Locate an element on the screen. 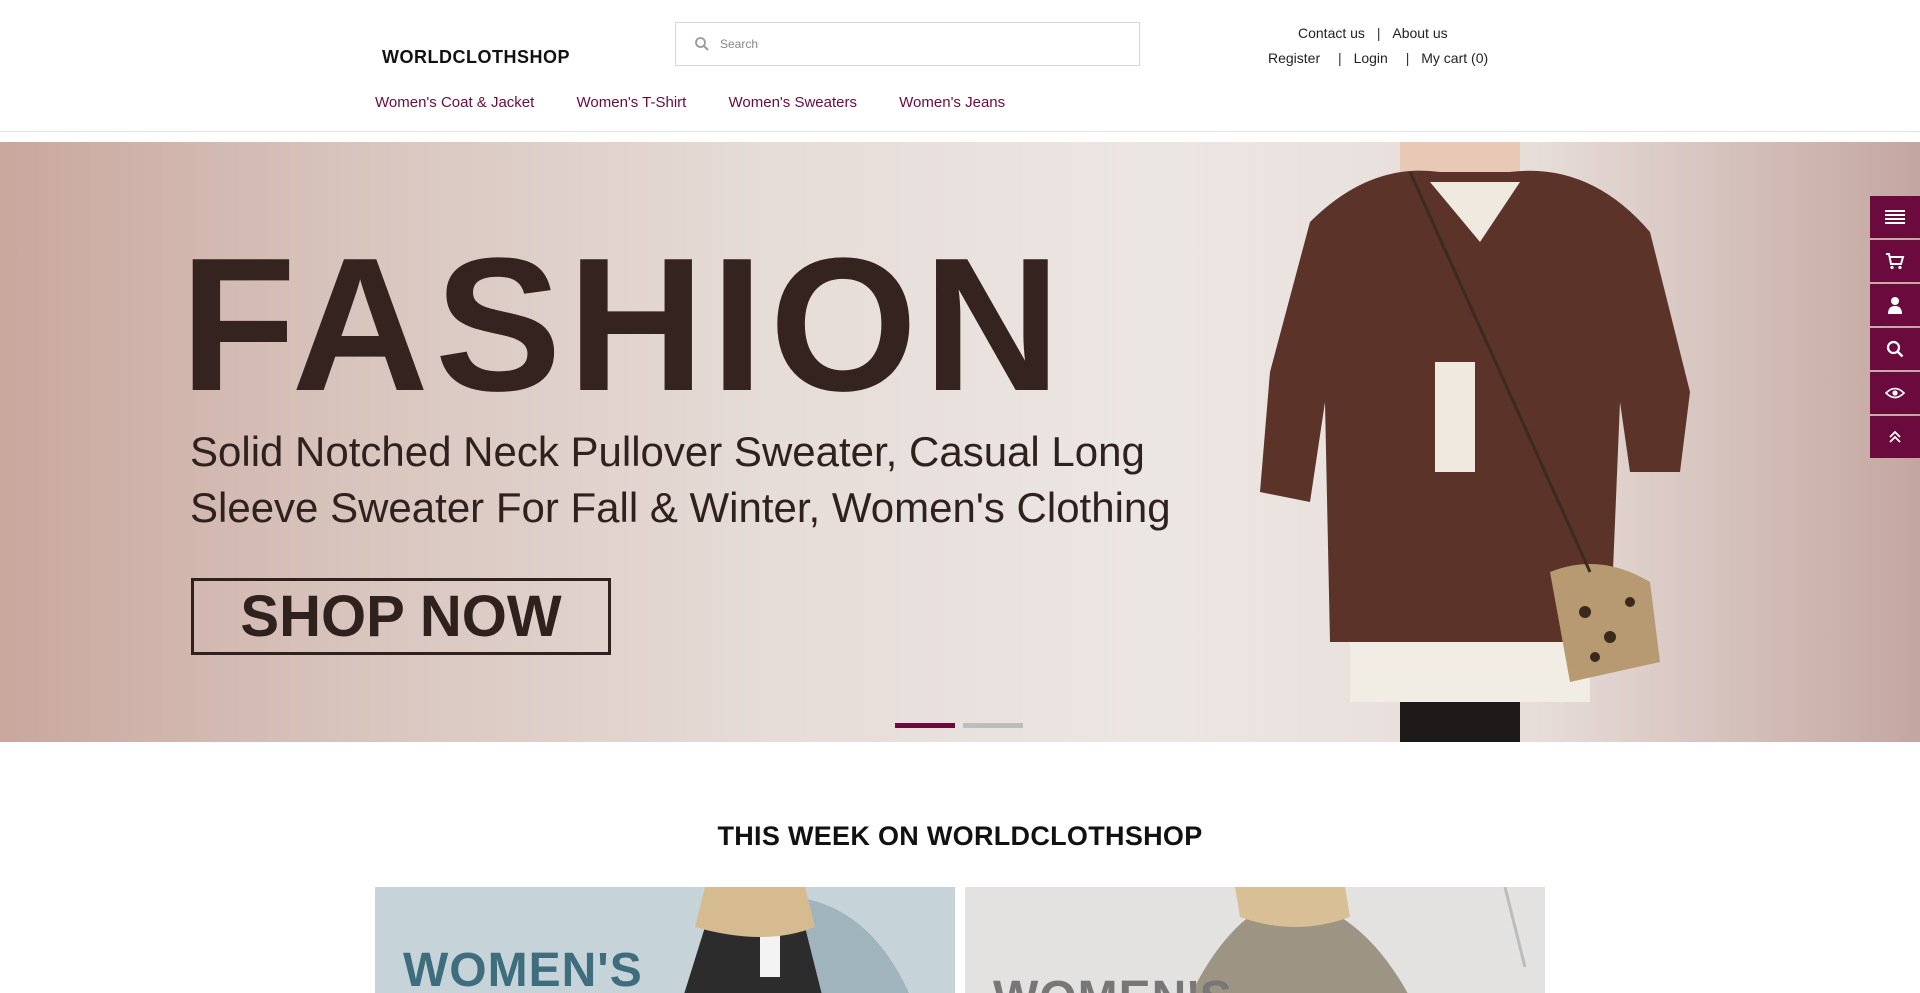 The height and width of the screenshot is (993, 1920). model-image is located at coordinates (1475, 442).